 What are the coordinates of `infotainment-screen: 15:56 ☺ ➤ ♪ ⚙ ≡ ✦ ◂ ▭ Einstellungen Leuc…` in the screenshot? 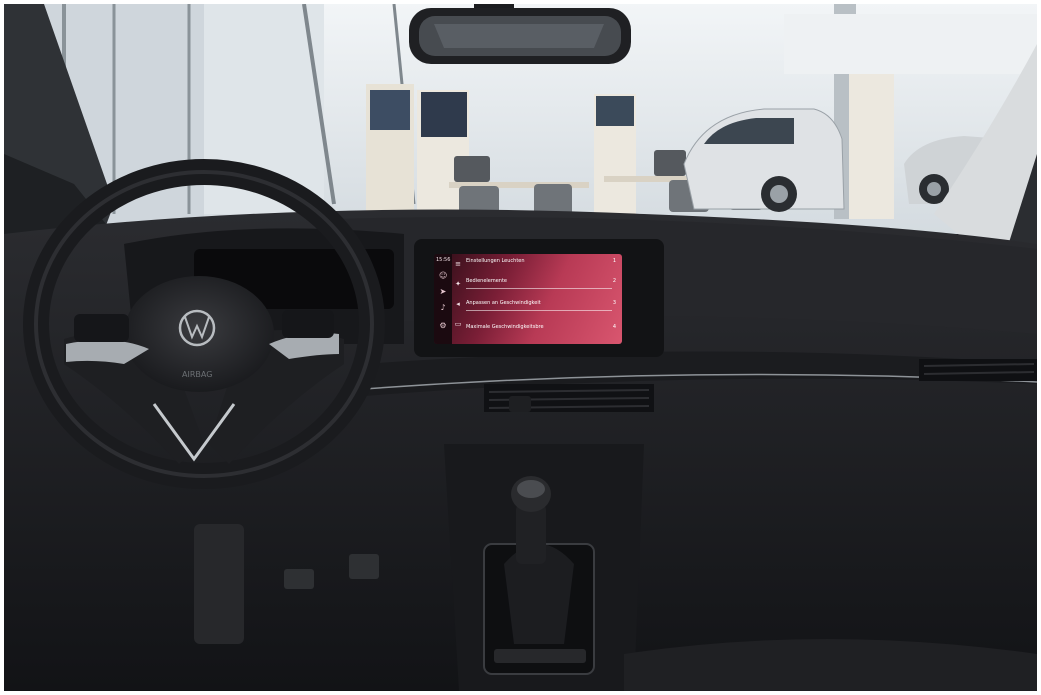 It's located at (528, 299).